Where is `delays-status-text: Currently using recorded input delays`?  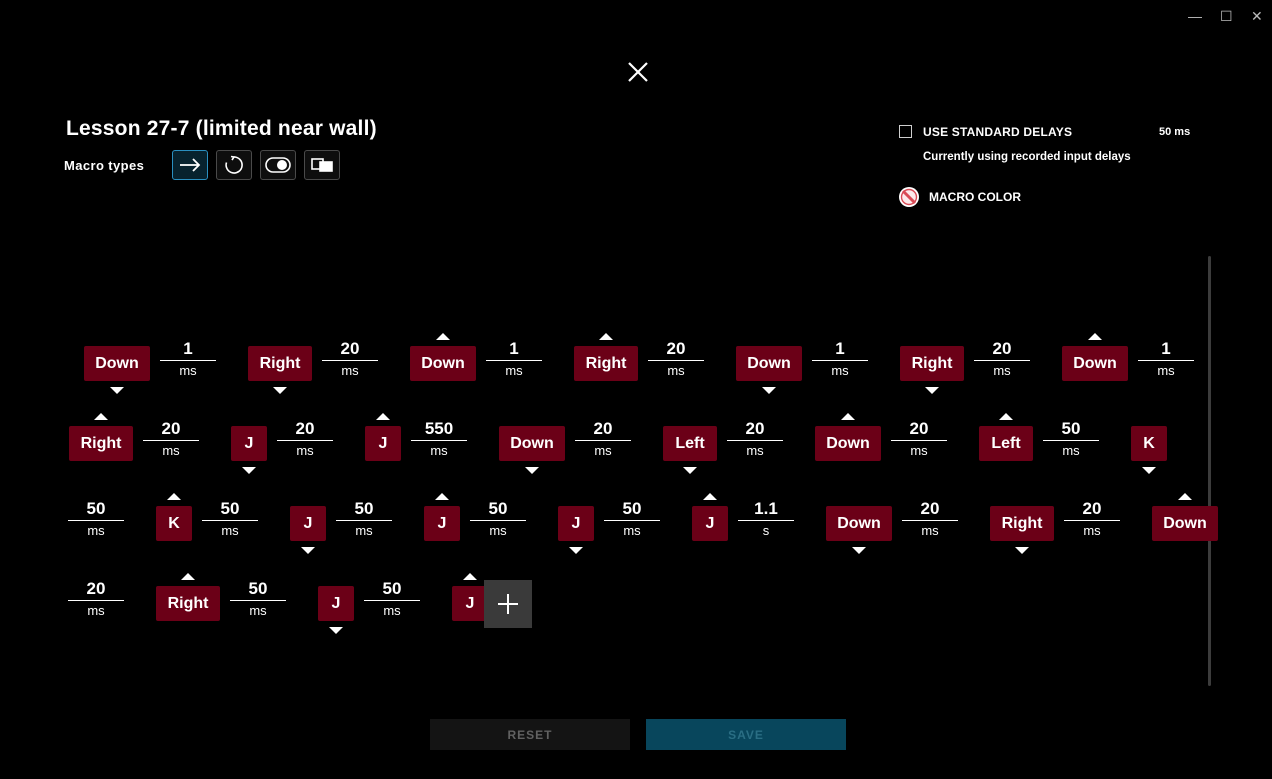 delays-status-text: Currently using recorded input delays is located at coordinates (1027, 157).